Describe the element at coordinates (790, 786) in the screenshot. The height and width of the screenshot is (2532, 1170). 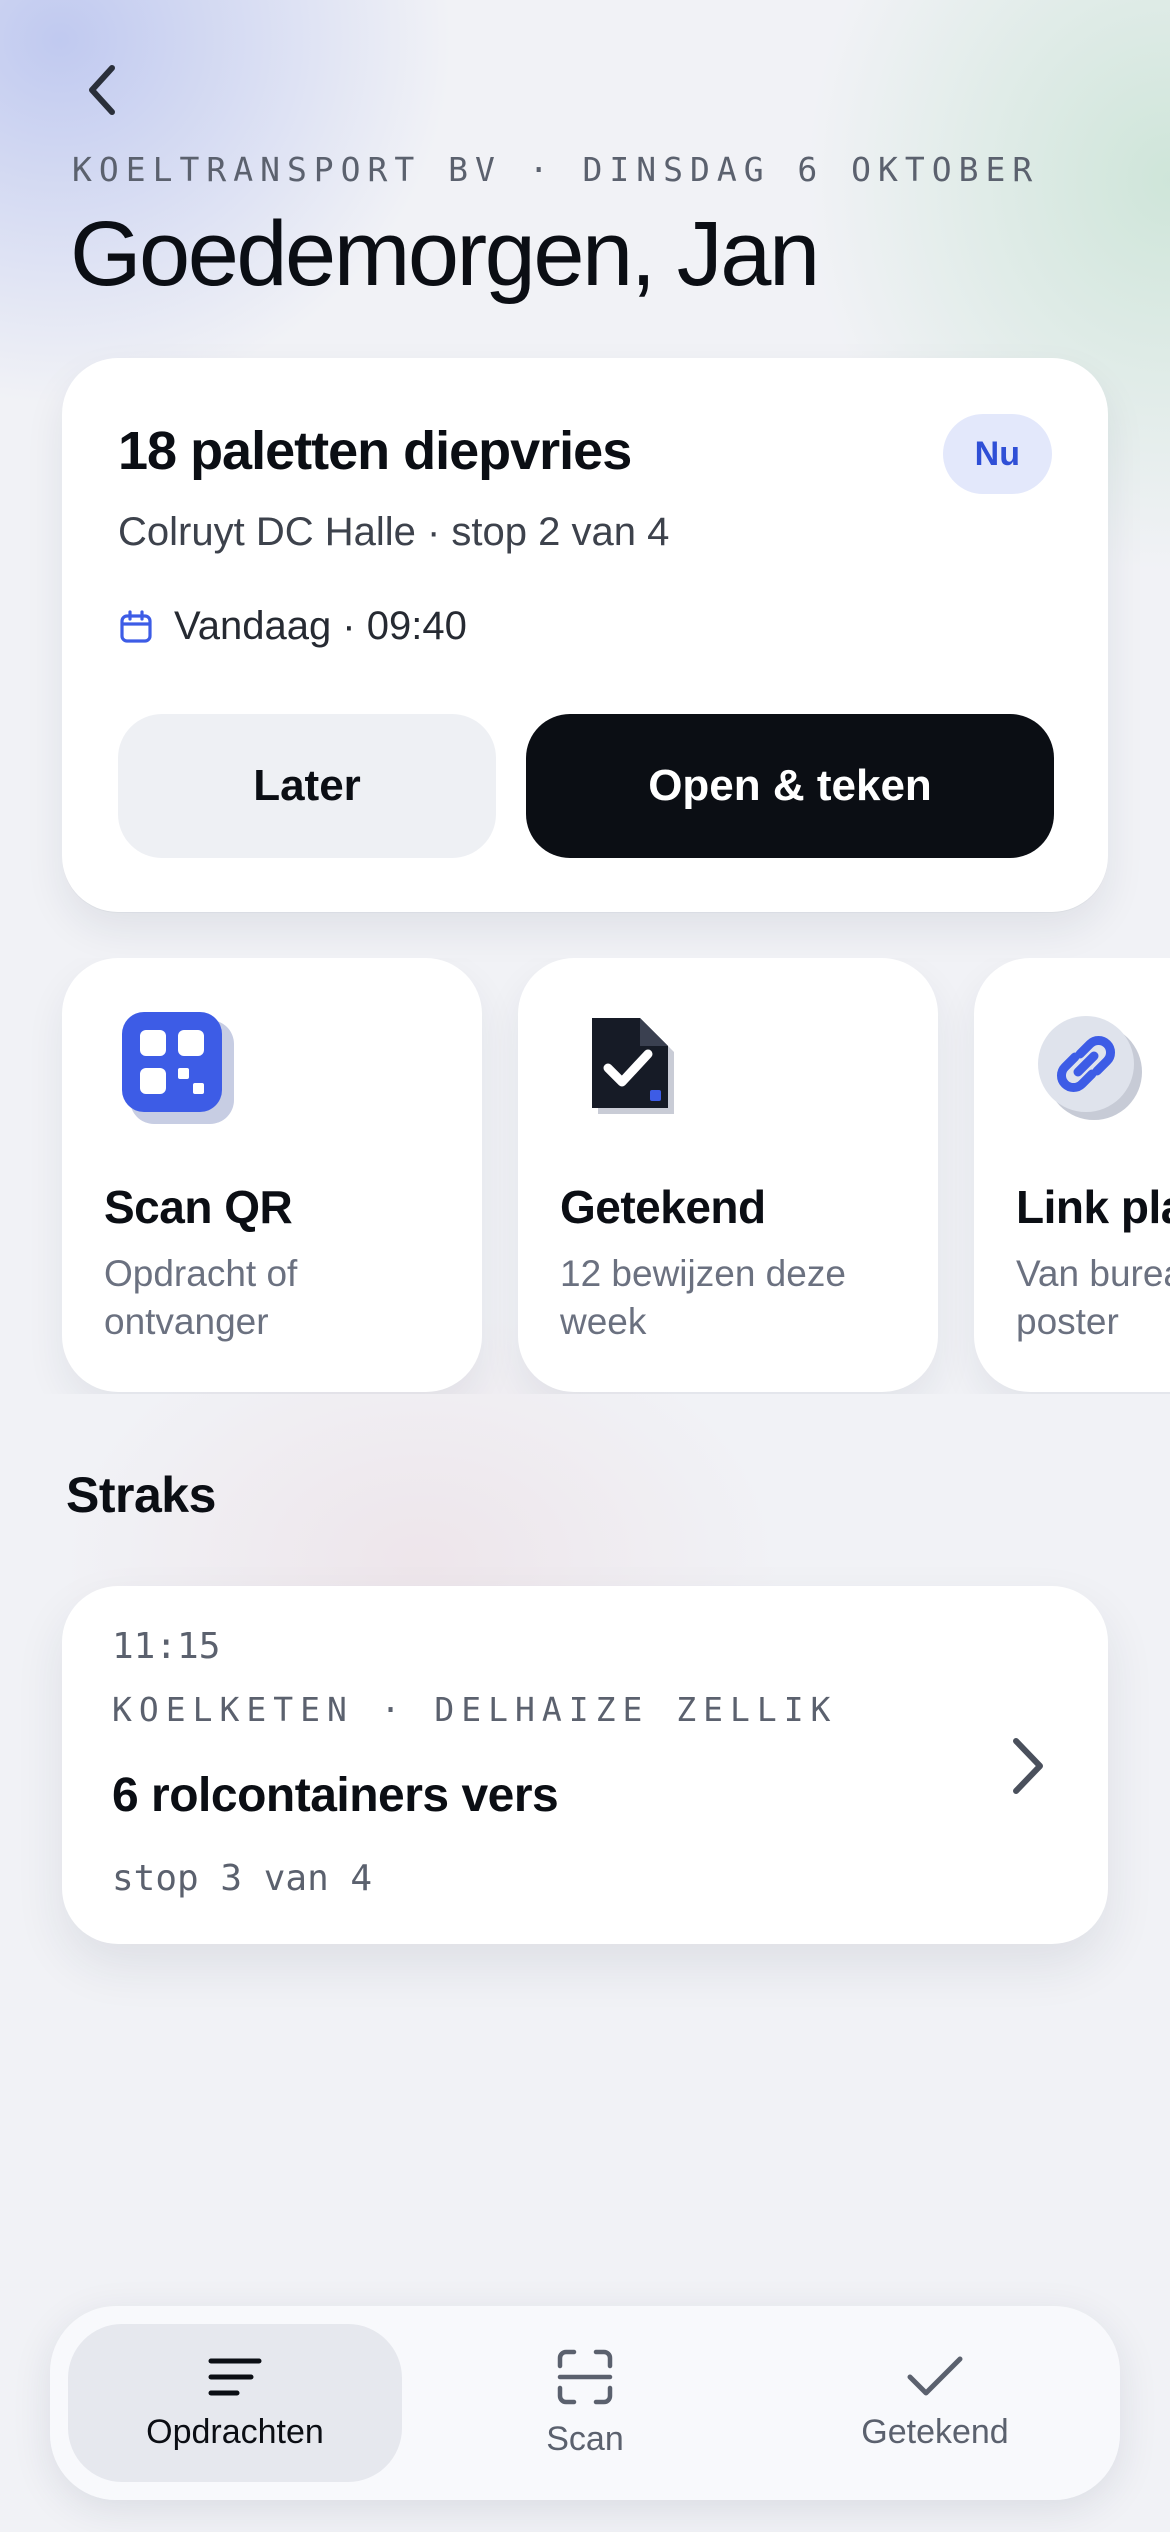
I see `open-and-sign-button: Open & teken` at that location.